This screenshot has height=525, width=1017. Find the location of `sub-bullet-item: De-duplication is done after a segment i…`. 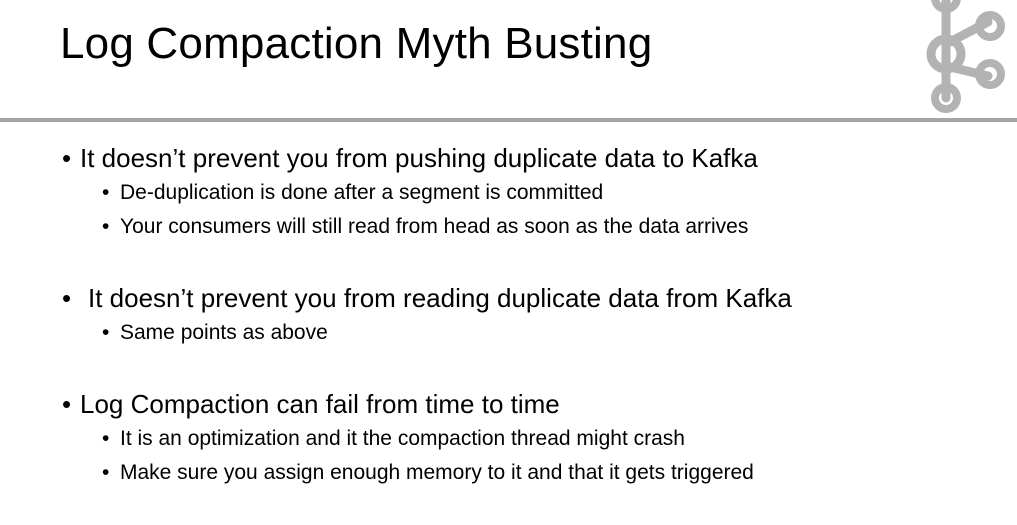

sub-bullet-item: De-duplication is done after a segment i… is located at coordinates (532, 193).